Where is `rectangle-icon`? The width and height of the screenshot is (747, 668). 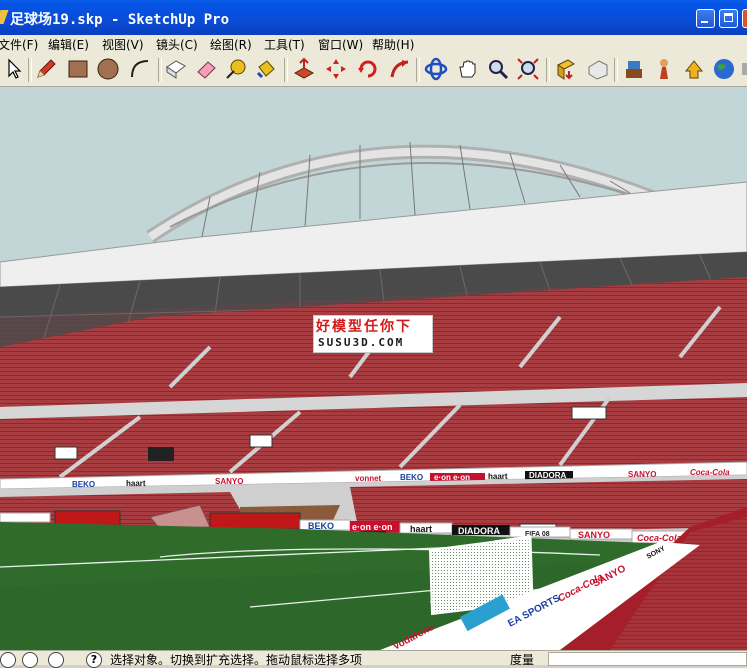
rectangle-icon is located at coordinates (78, 69).